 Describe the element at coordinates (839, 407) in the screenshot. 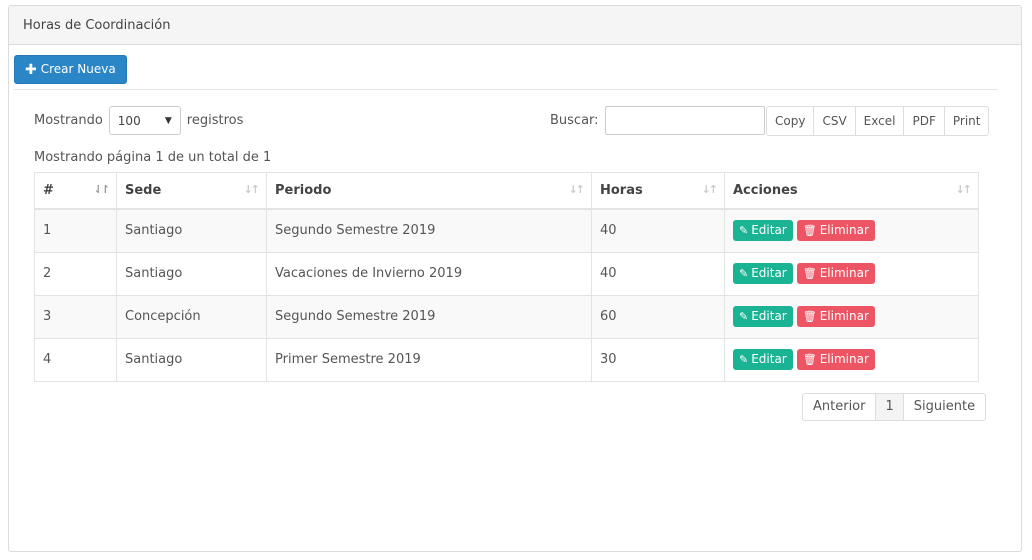

I see `previous-page-button: Anterior` at that location.